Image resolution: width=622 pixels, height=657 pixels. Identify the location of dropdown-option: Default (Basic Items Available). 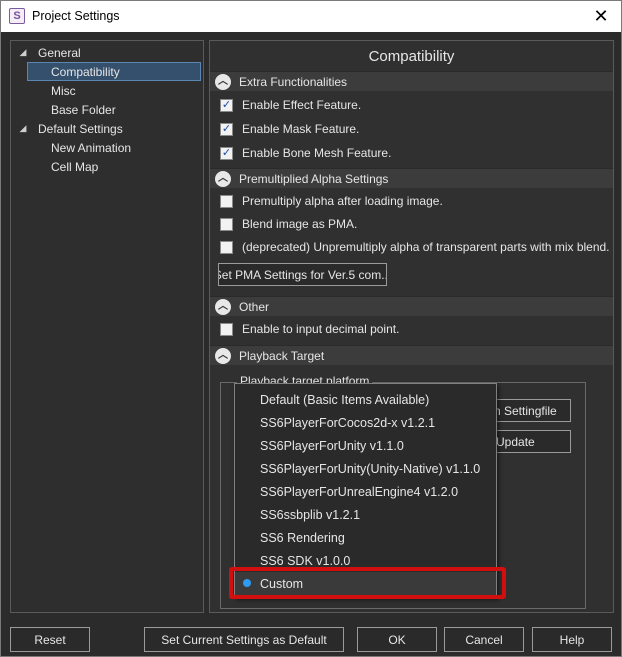
(365, 399).